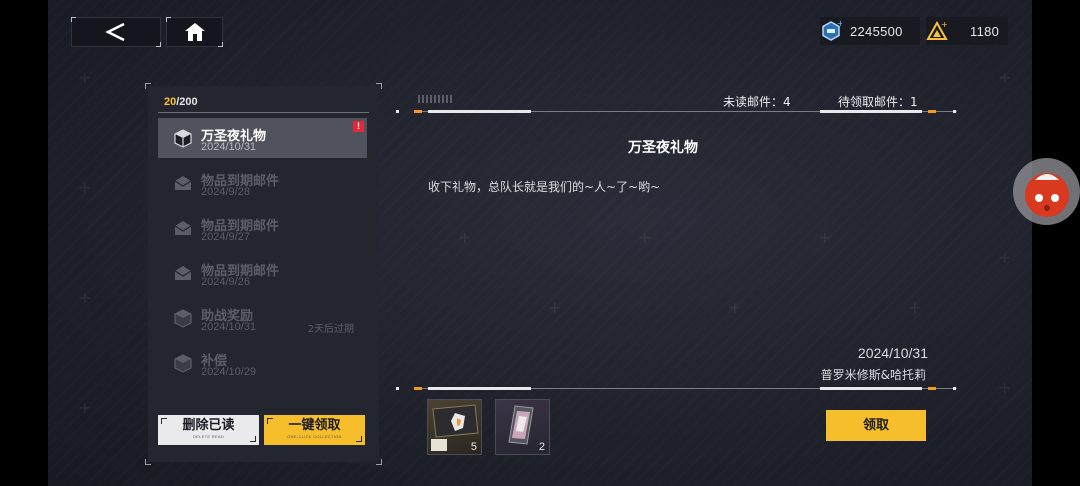 The height and width of the screenshot is (486, 1080). I want to click on divider, so click(263, 112).